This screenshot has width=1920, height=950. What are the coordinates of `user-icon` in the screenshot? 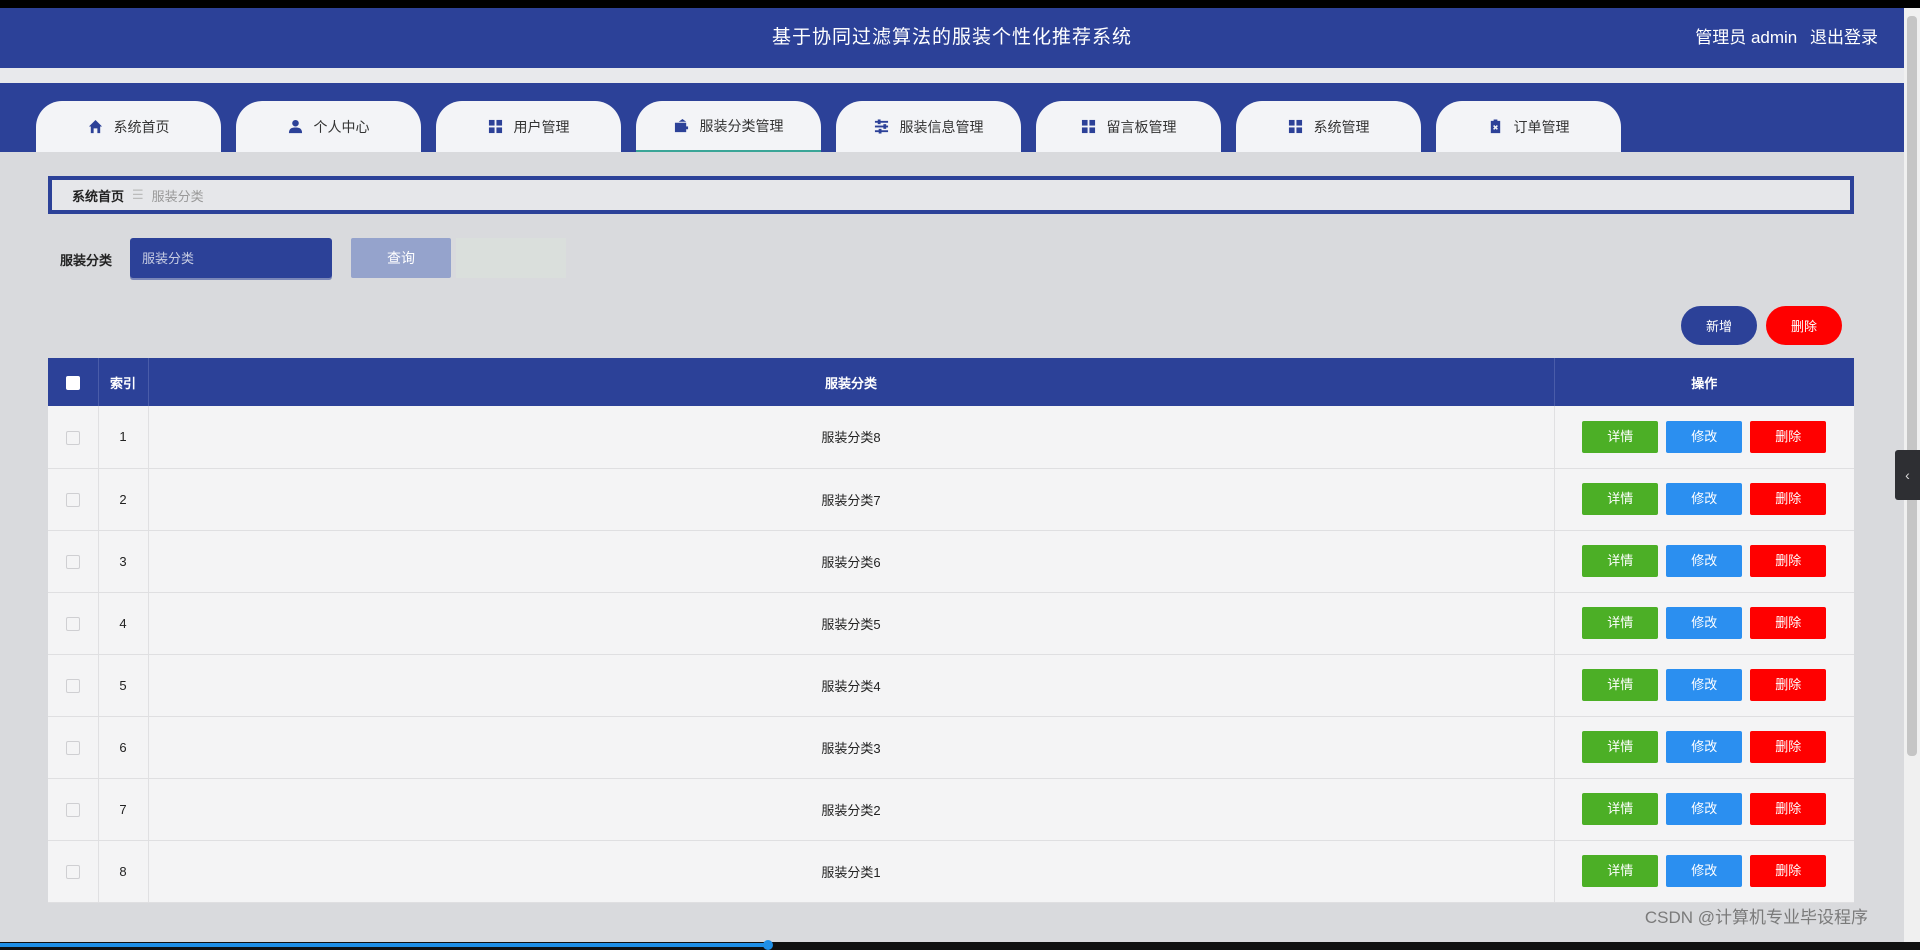 It's located at (296, 127).